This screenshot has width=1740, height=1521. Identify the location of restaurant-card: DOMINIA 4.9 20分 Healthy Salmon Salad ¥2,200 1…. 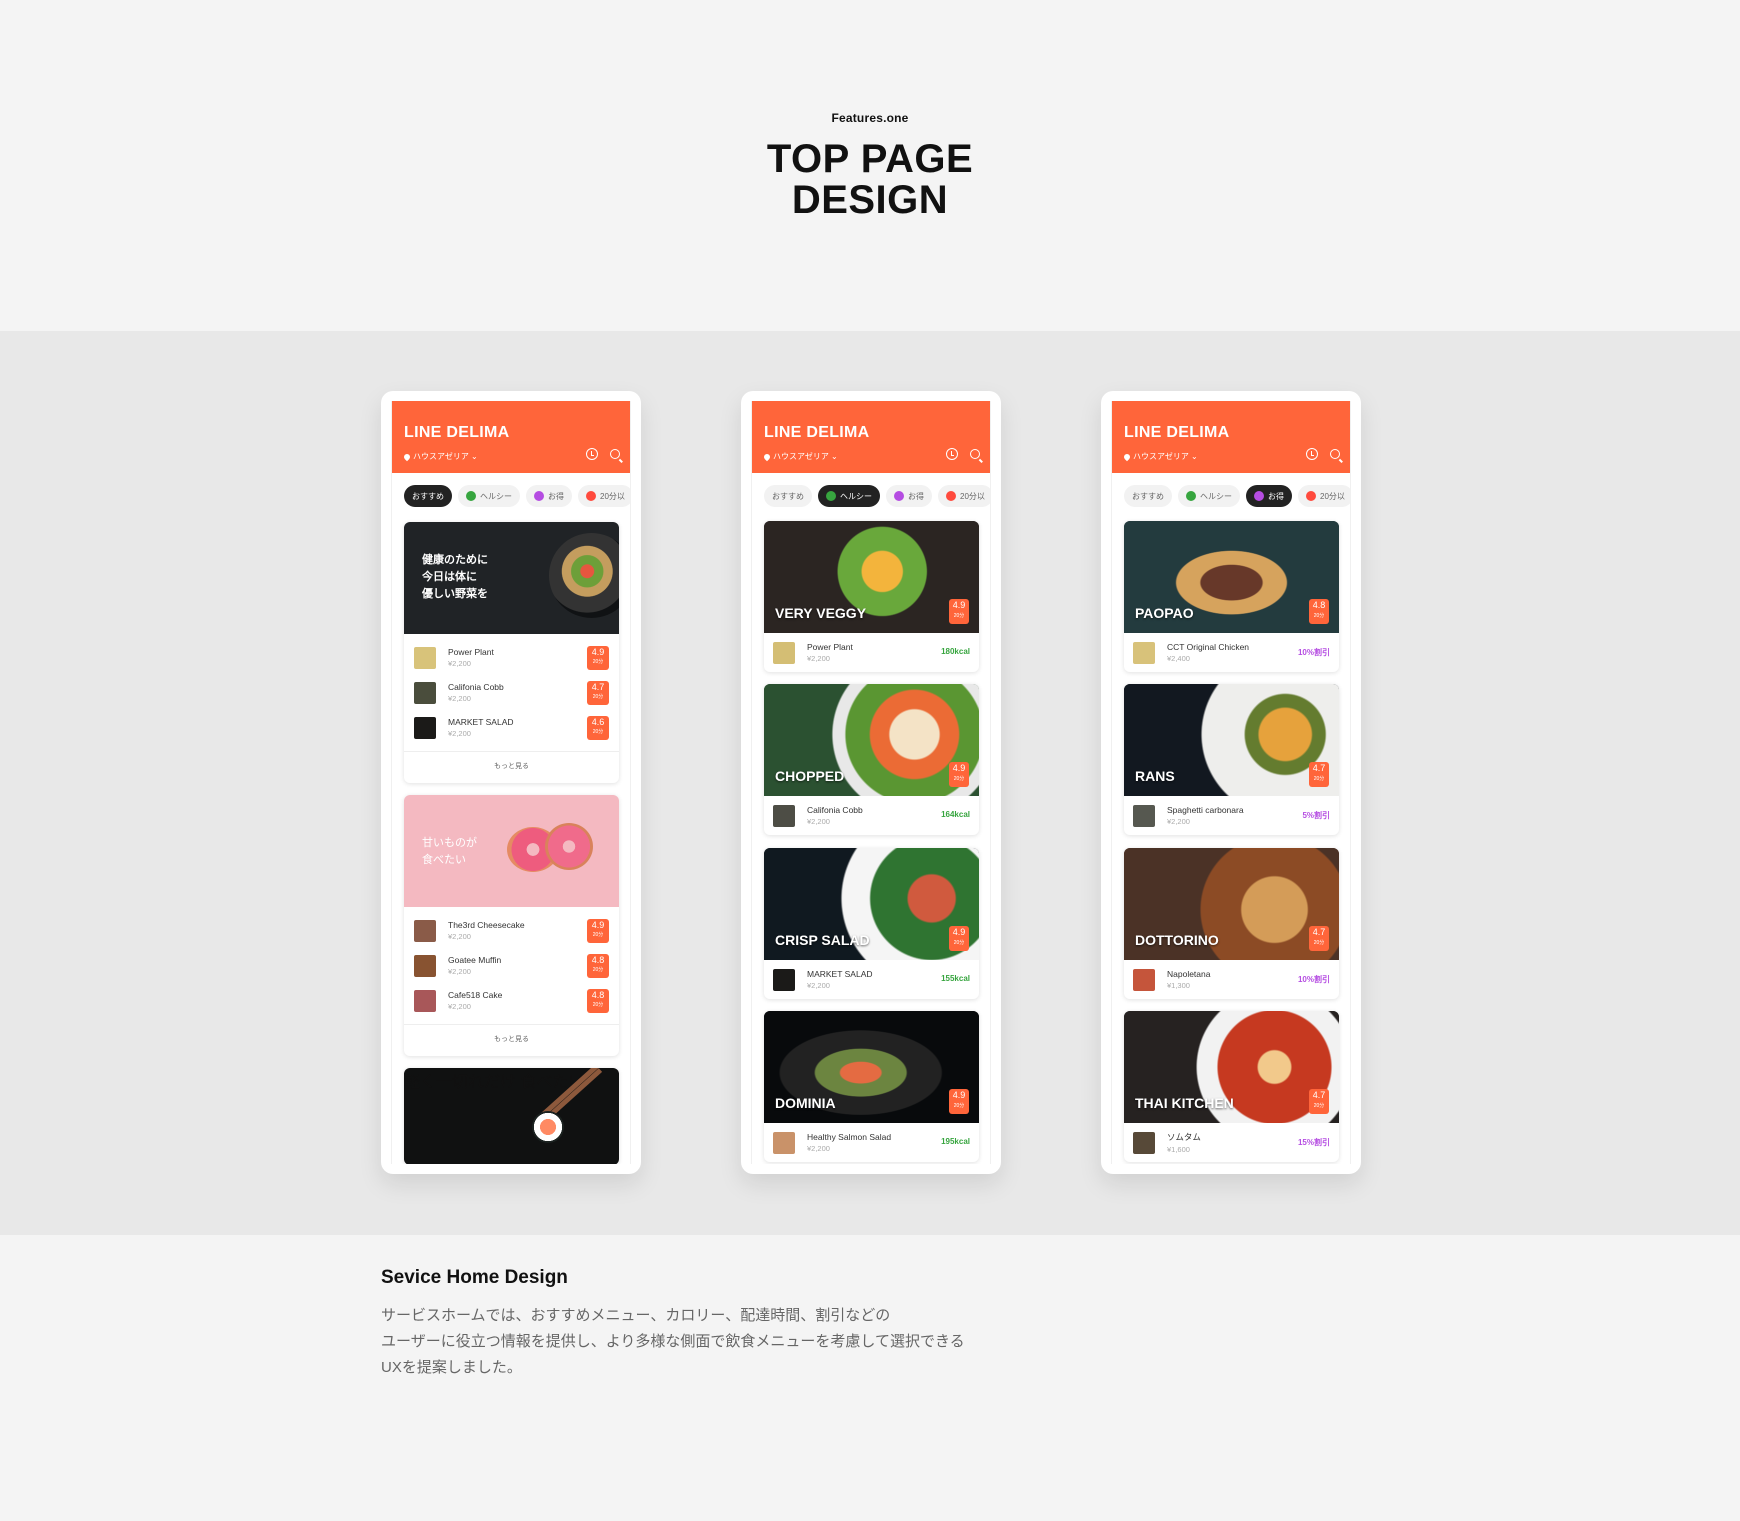
(871, 1086).